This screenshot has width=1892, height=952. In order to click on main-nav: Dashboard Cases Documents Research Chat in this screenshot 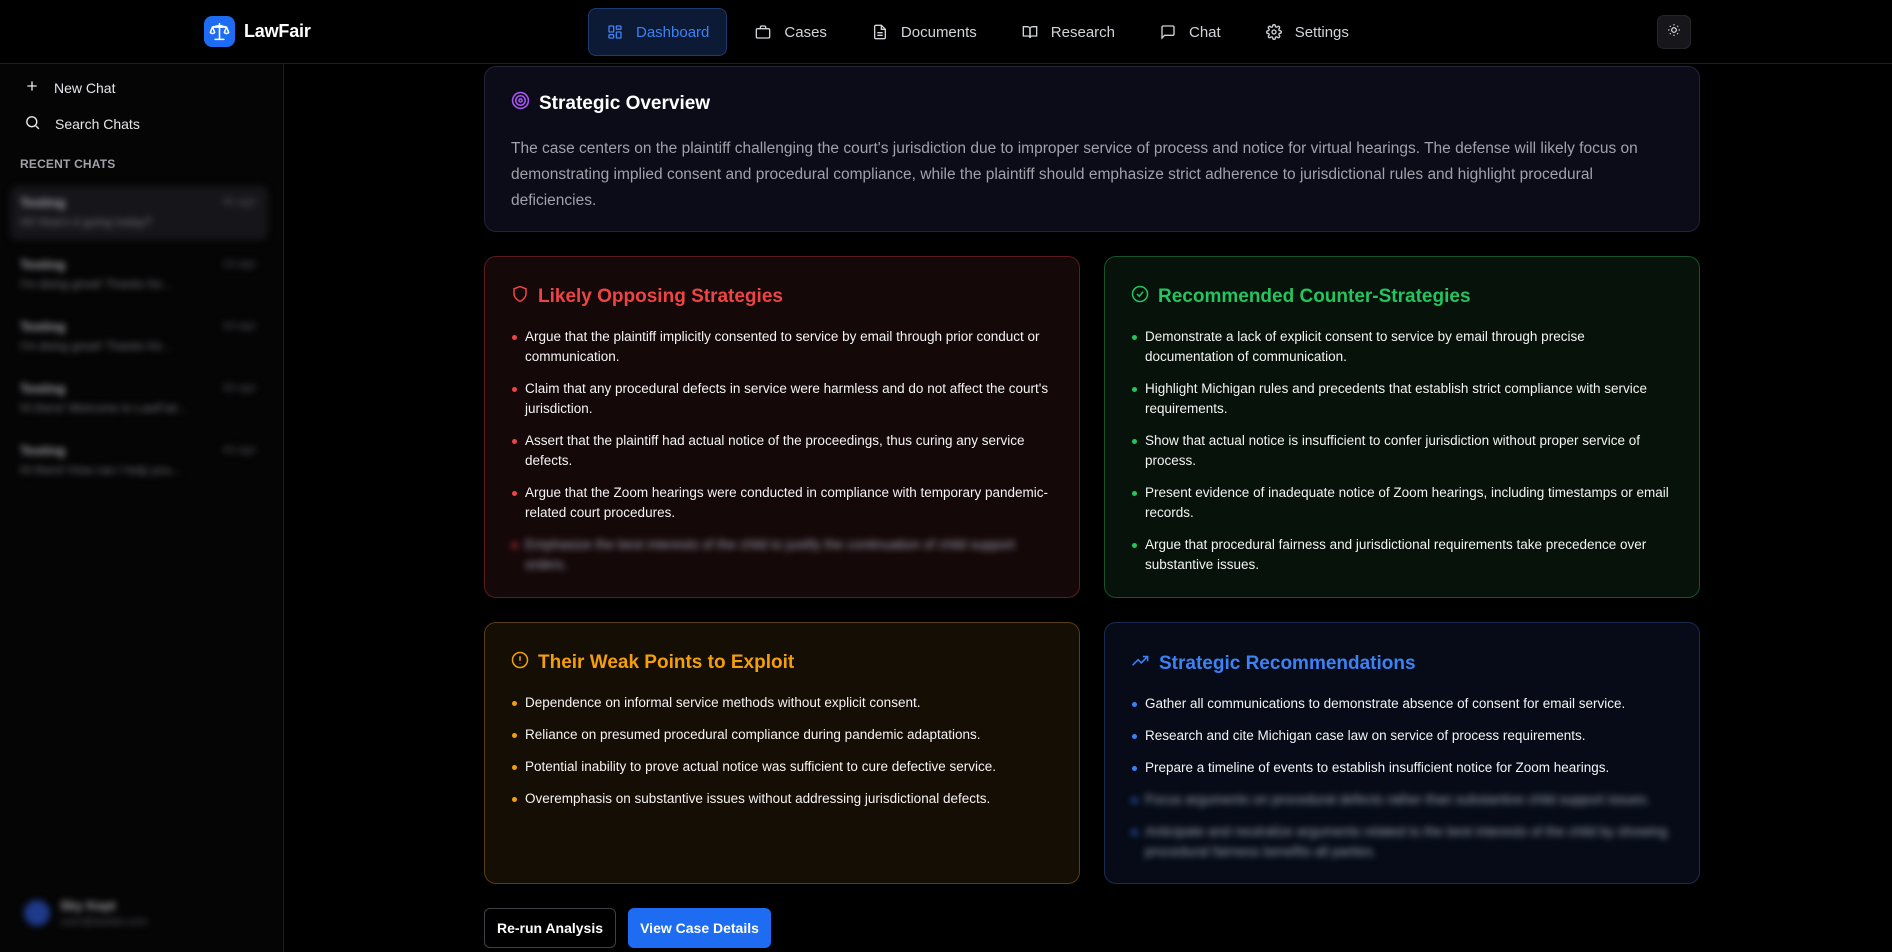, I will do `click(977, 32)`.